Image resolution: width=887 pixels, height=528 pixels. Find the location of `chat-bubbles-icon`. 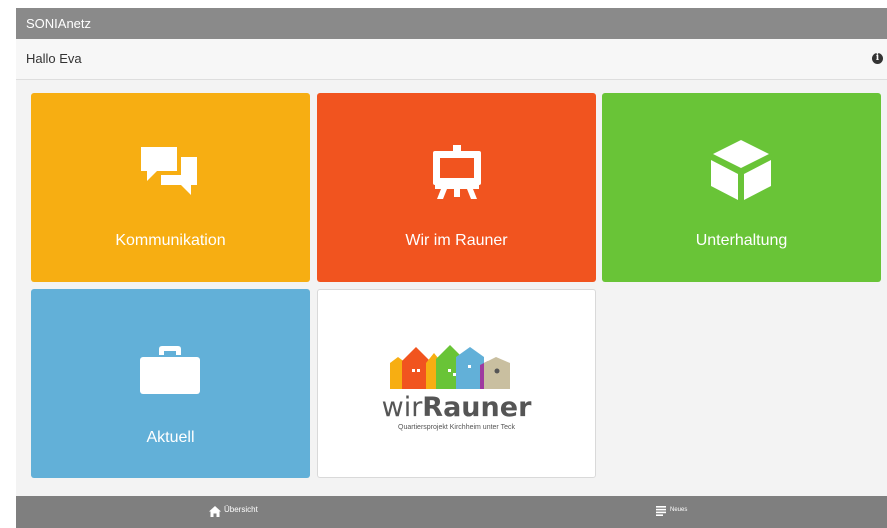

chat-bubbles-icon is located at coordinates (169, 171).